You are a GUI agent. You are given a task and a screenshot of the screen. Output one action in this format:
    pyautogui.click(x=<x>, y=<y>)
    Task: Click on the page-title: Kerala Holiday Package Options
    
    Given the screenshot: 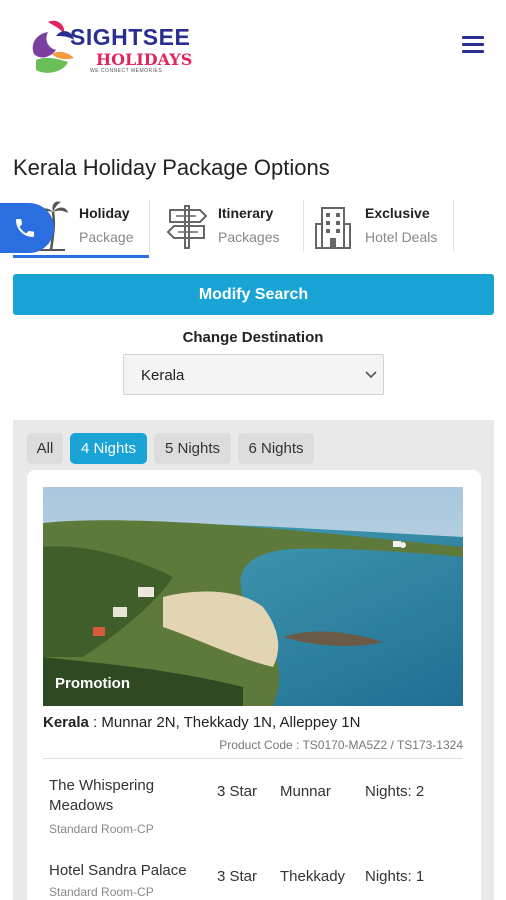 What is the action you would take?
    pyautogui.click(x=171, y=167)
    